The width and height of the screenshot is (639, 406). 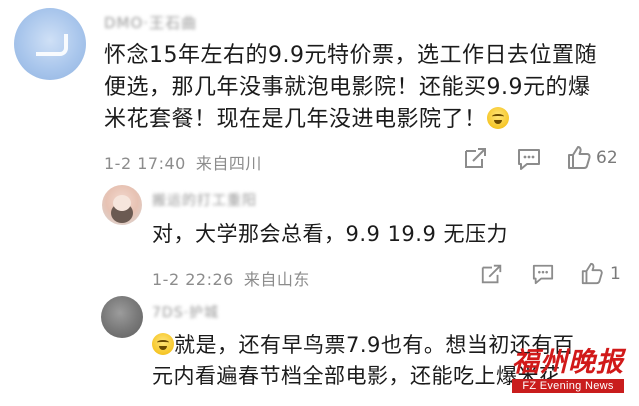 I want to click on comment-meta: 1-2 17:40 来自四川, so click(x=188, y=162).